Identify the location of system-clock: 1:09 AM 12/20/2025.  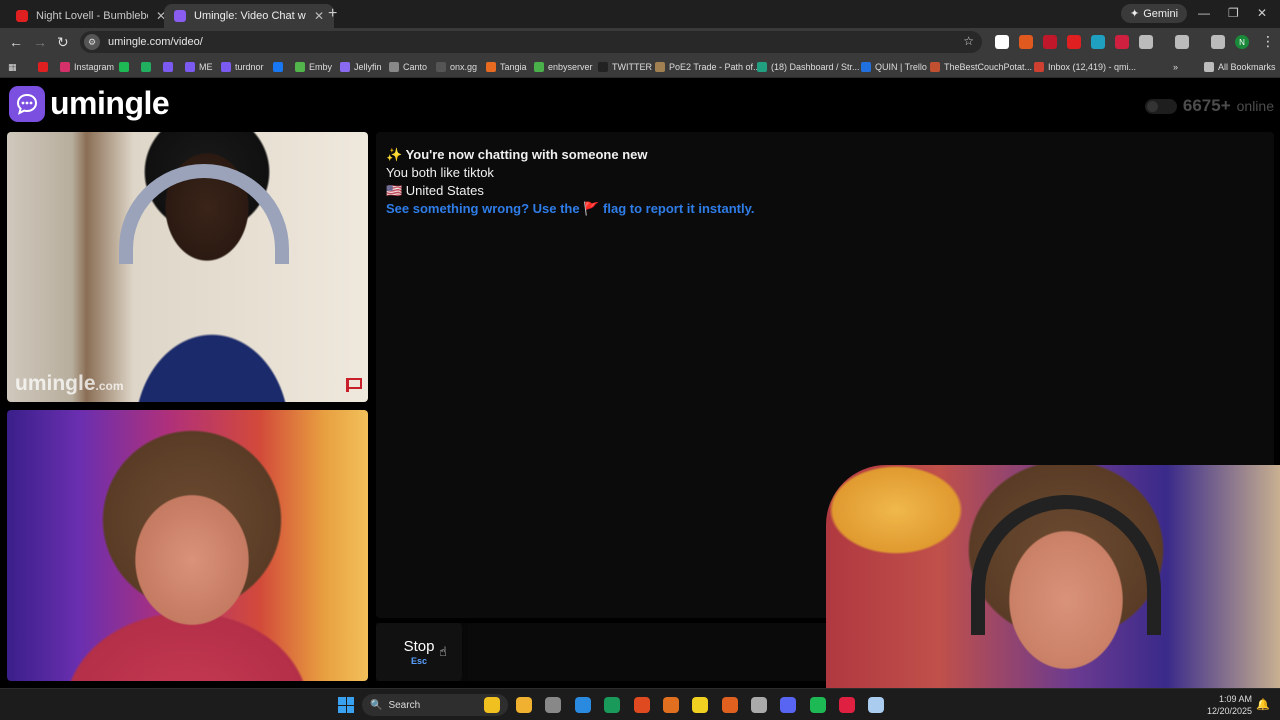
(1229, 705).